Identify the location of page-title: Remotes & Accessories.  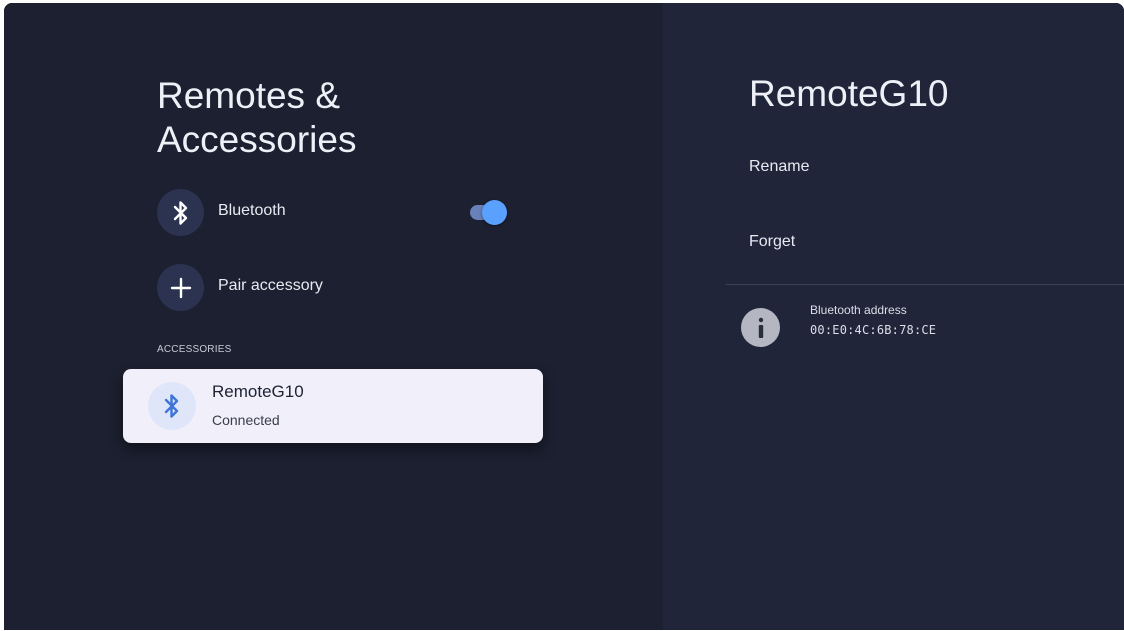
(257, 117).